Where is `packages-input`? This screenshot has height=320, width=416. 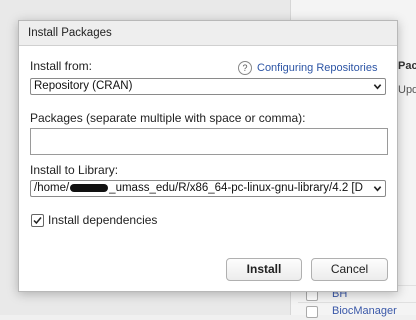
packages-input is located at coordinates (209, 141).